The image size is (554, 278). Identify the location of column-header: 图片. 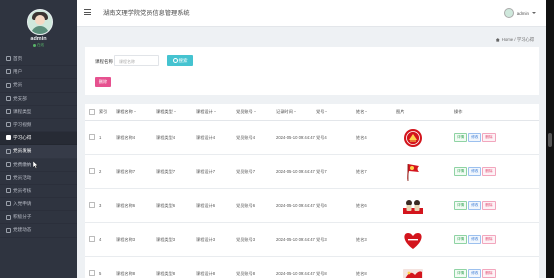
(425, 112).